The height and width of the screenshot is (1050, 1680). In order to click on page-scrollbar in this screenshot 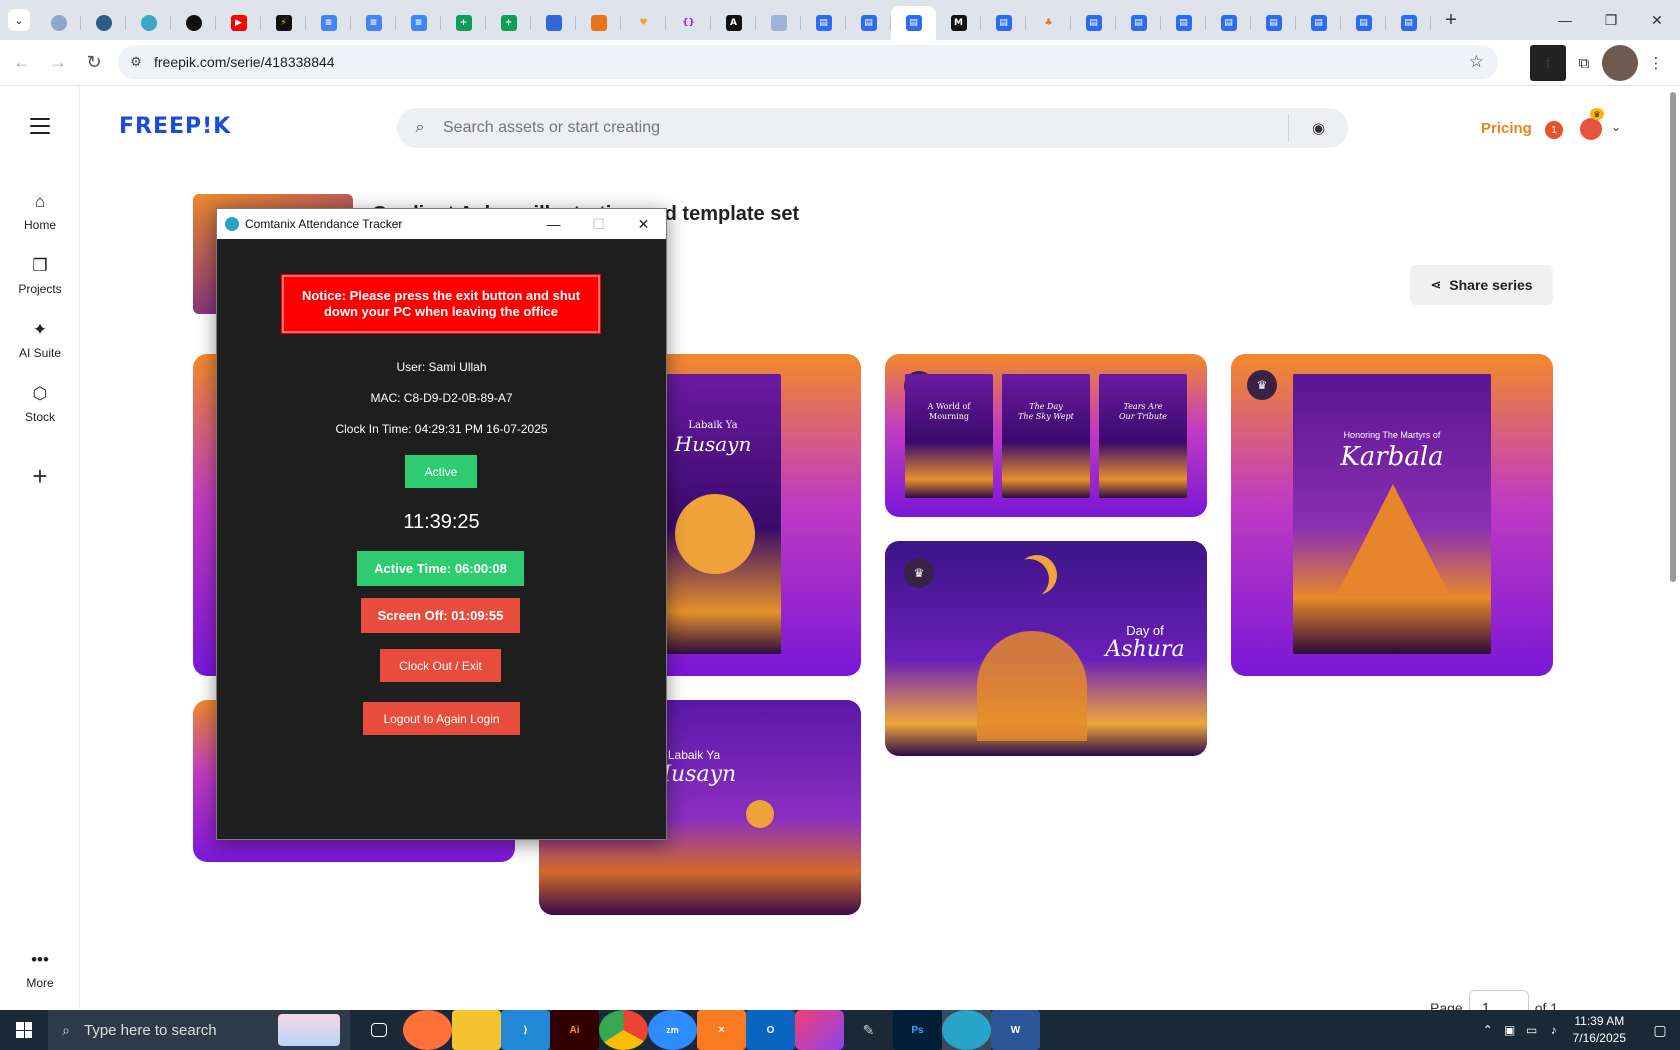, I will do `click(1673, 337)`.